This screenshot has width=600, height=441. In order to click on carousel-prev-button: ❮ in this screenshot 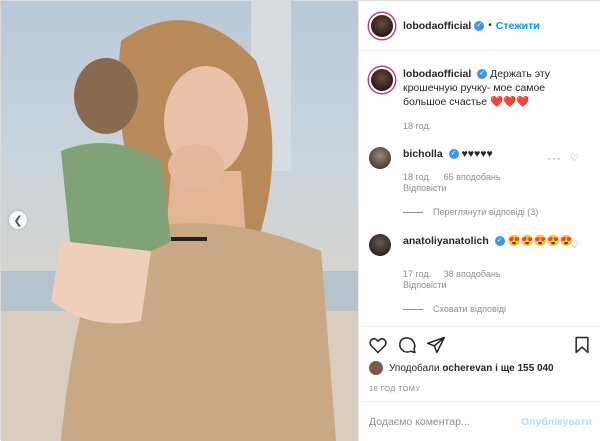, I will do `click(18, 220)`.